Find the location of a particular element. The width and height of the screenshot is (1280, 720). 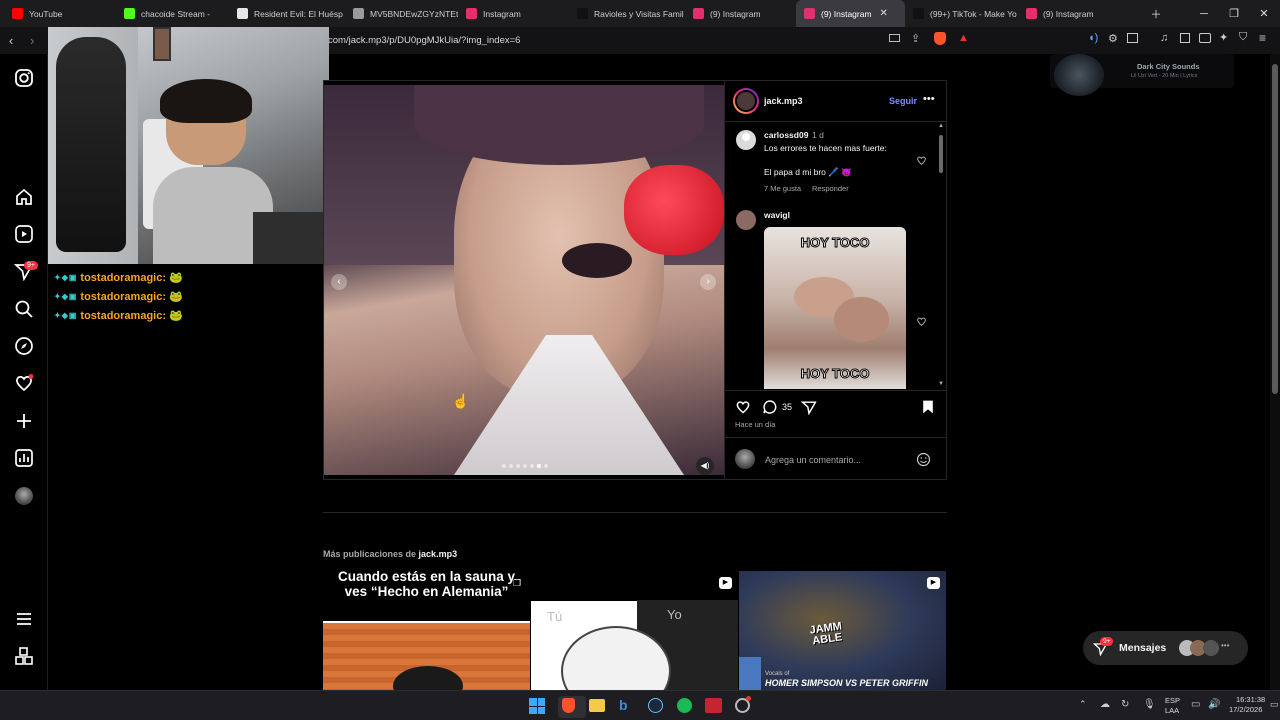

steam-icon is located at coordinates (655, 705).